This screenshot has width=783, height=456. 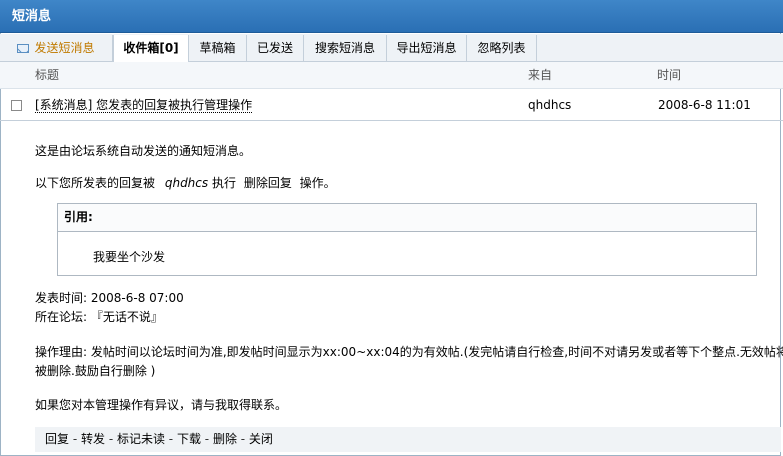 What do you see at coordinates (407, 218) in the screenshot?
I see `quote-label: 引用:` at bounding box center [407, 218].